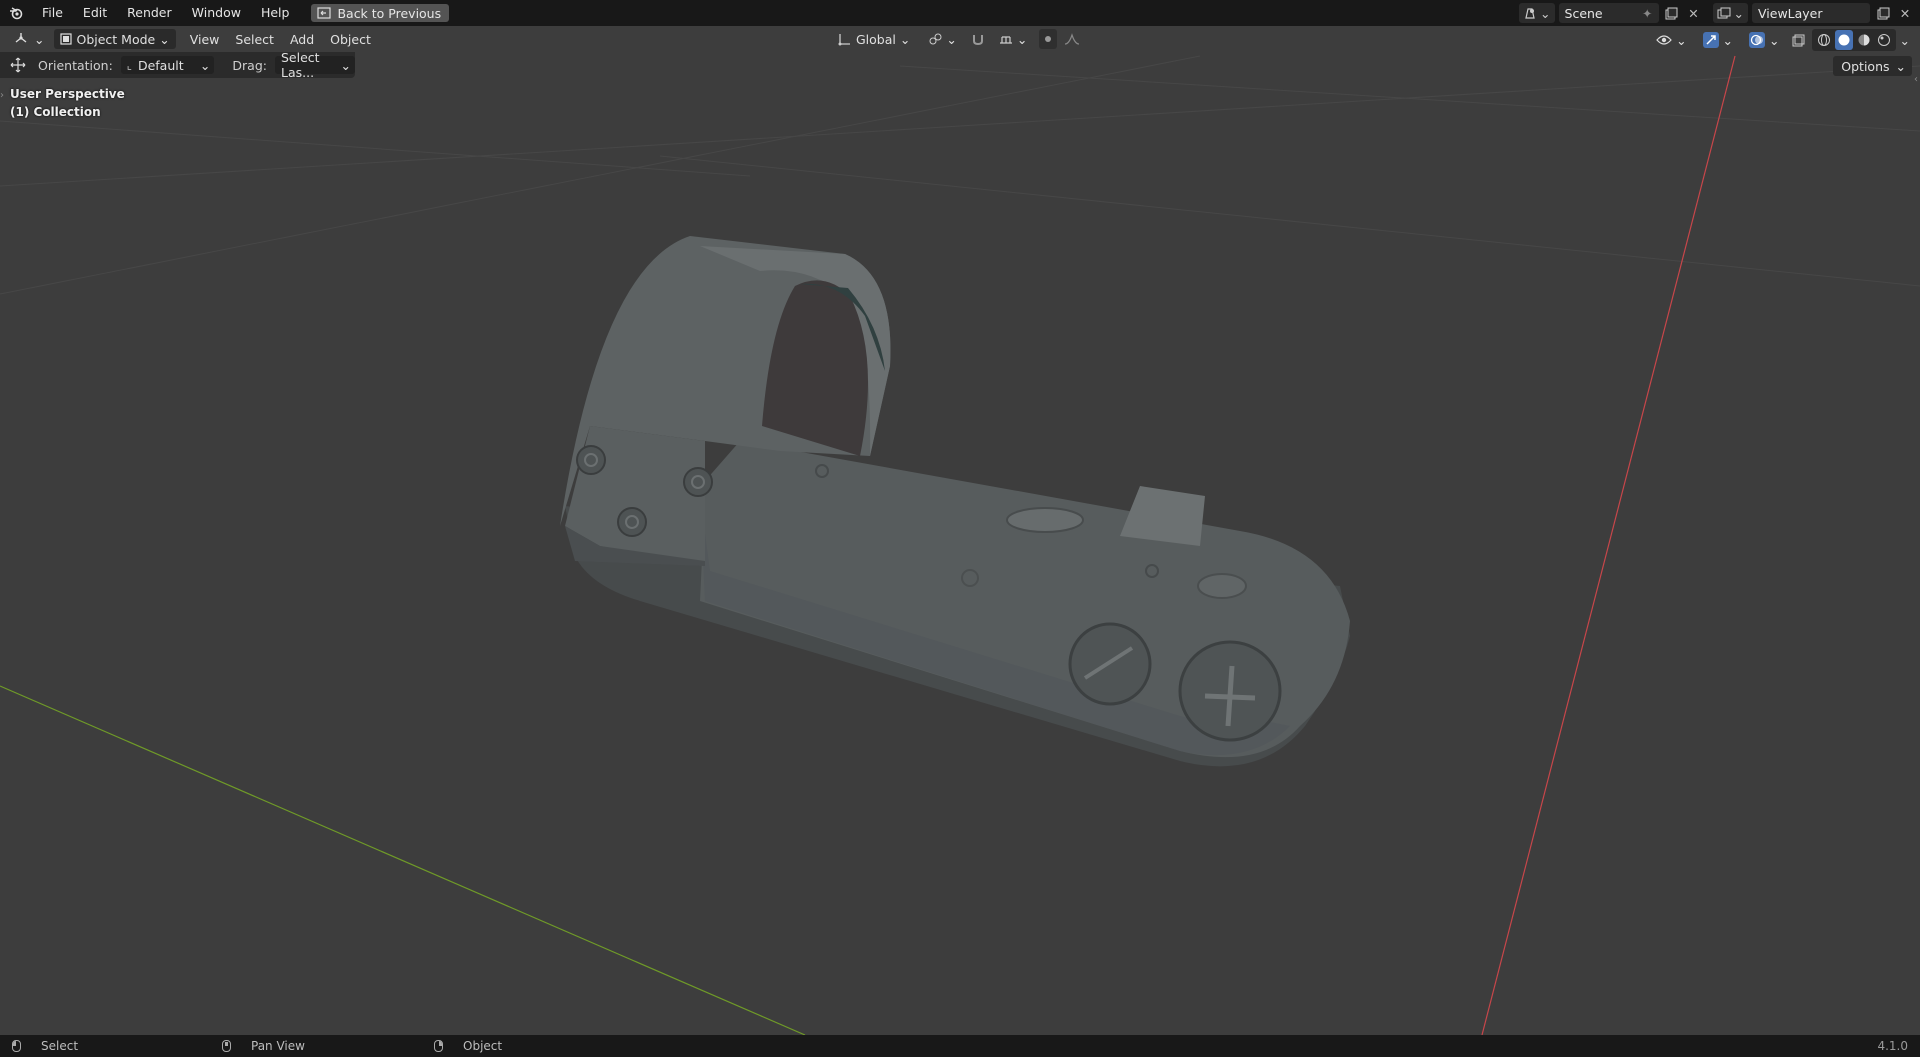  What do you see at coordinates (1583, 13) in the screenshot?
I see `scene-name: Scene` at bounding box center [1583, 13].